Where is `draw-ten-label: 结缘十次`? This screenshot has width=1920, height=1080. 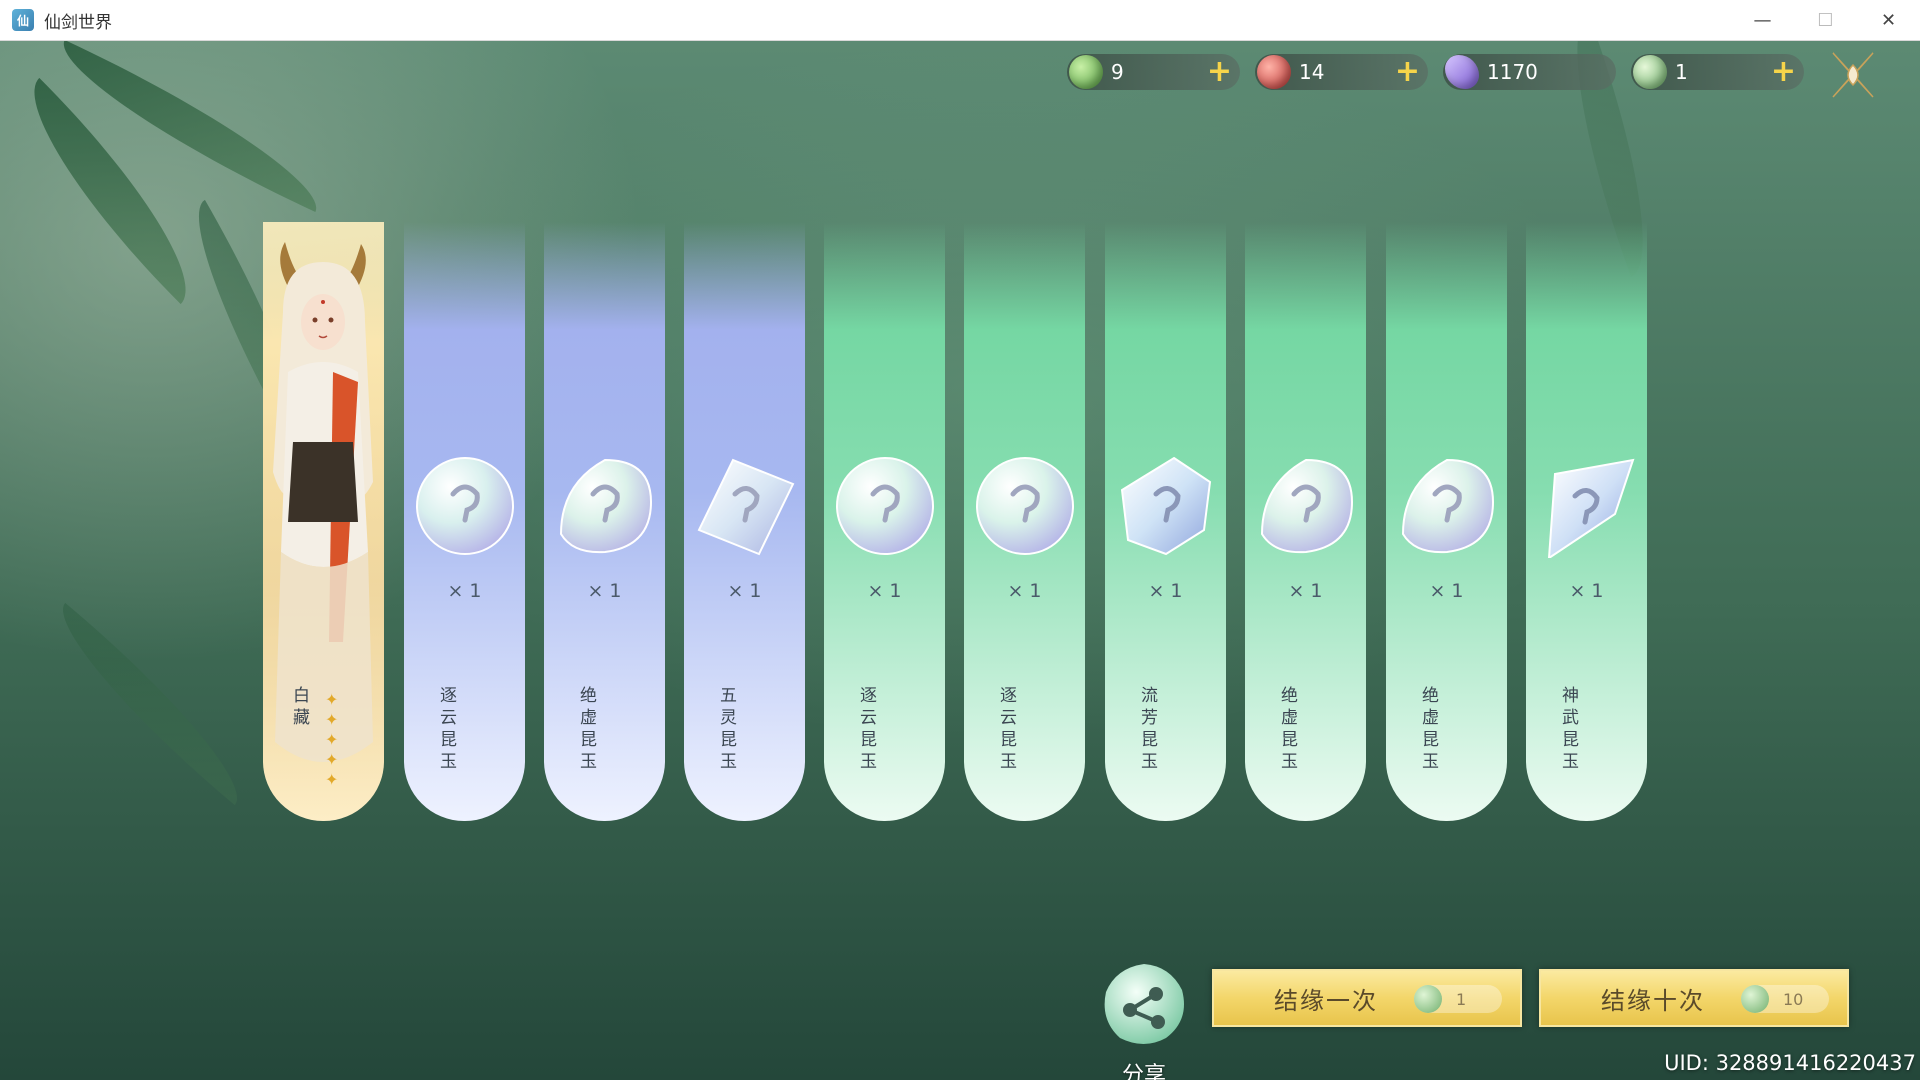
draw-ten-label: 结缘十次 is located at coordinates (1653, 1000).